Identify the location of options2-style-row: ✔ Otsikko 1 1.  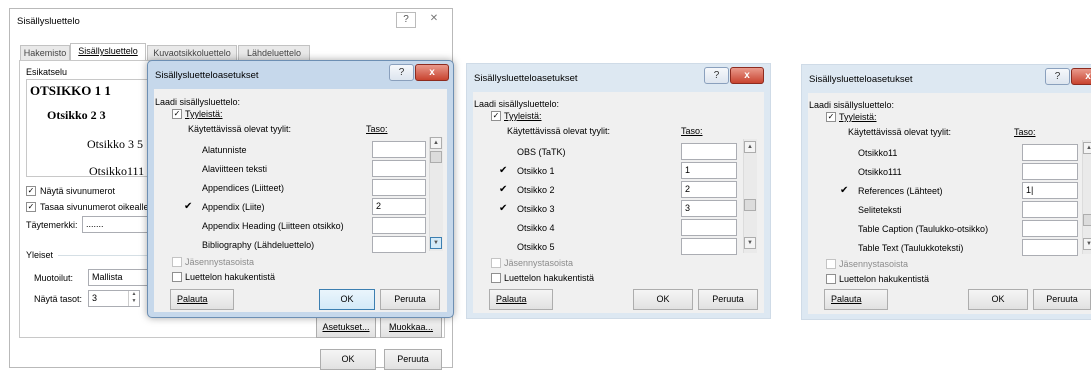
(621, 171).